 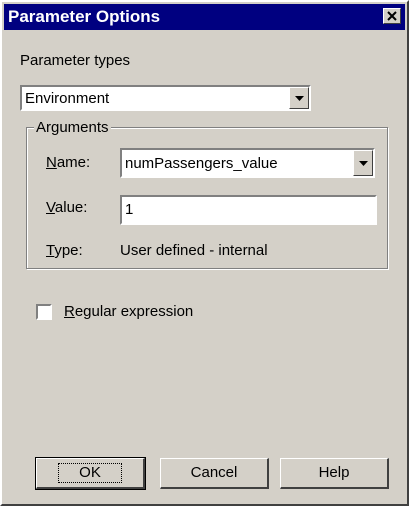 I want to click on title-bar: Parameter Options, so click(x=204, y=17).